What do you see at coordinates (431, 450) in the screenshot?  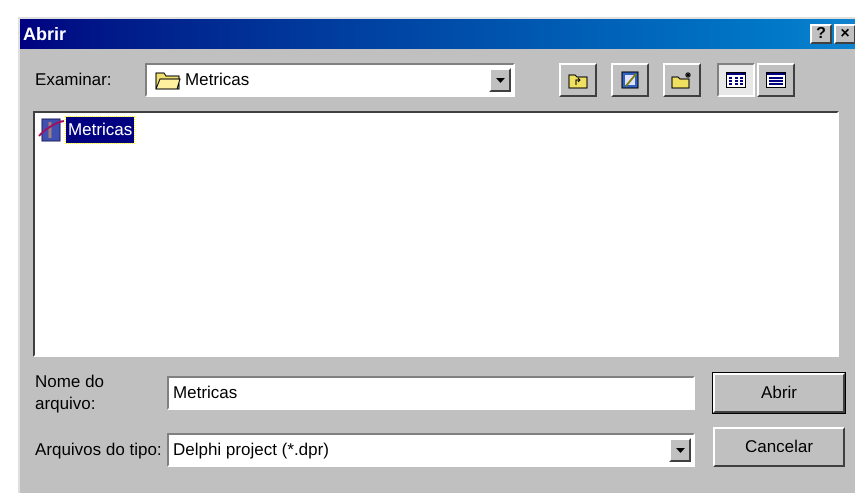 I see `file-type-dropdown: Delphi project (*.dpr)` at bounding box center [431, 450].